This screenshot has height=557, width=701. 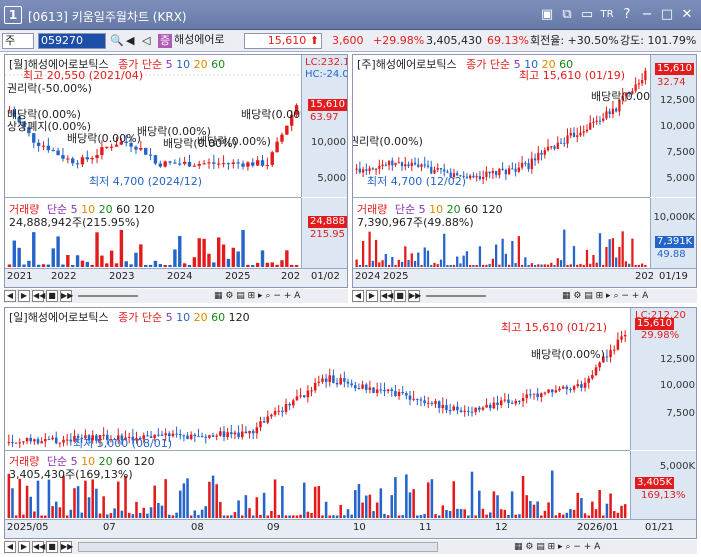 I want to click on strength-value: 강도: 101.79%, so click(x=658, y=40).